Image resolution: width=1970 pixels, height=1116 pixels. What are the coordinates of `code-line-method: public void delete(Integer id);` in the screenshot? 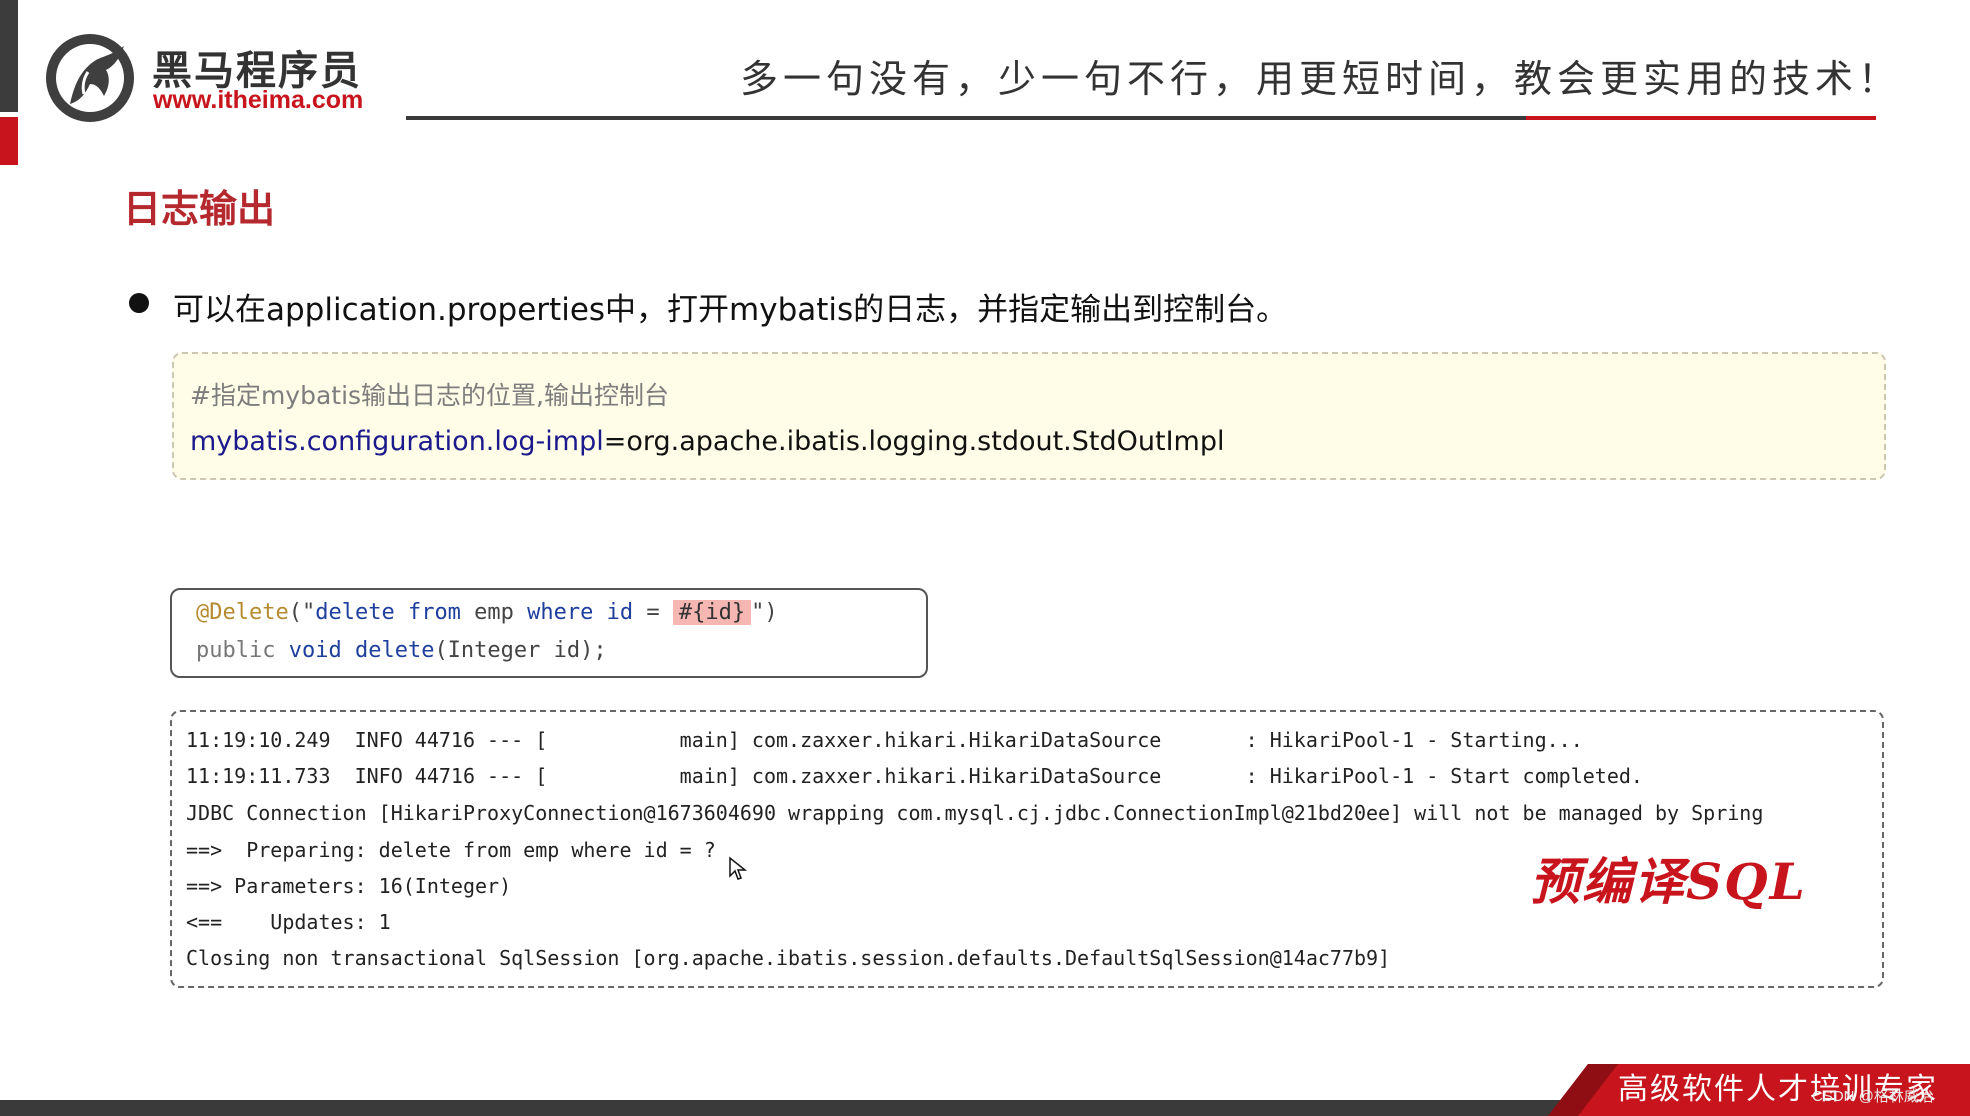 It's located at (401, 650).